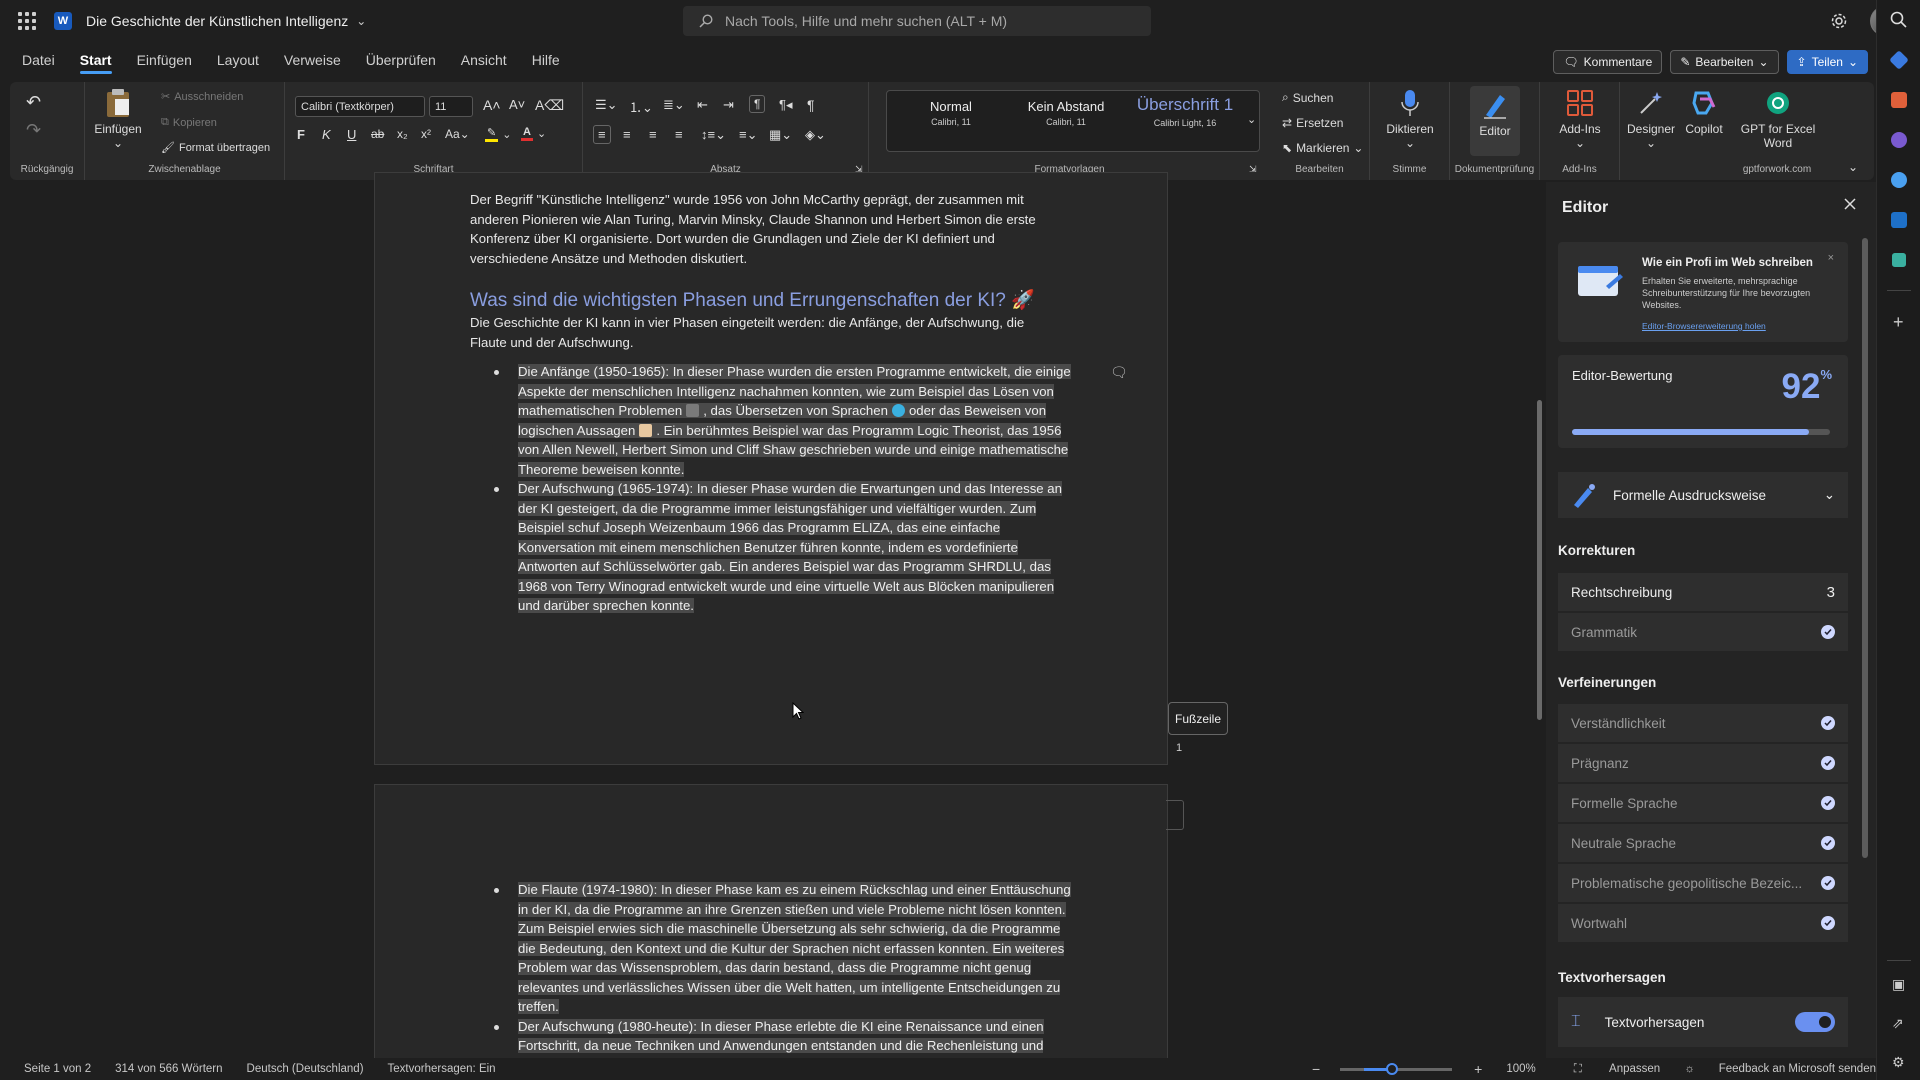 The image size is (1920, 1080). What do you see at coordinates (33, 130) in the screenshot?
I see `redo-icon: ↷` at bounding box center [33, 130].